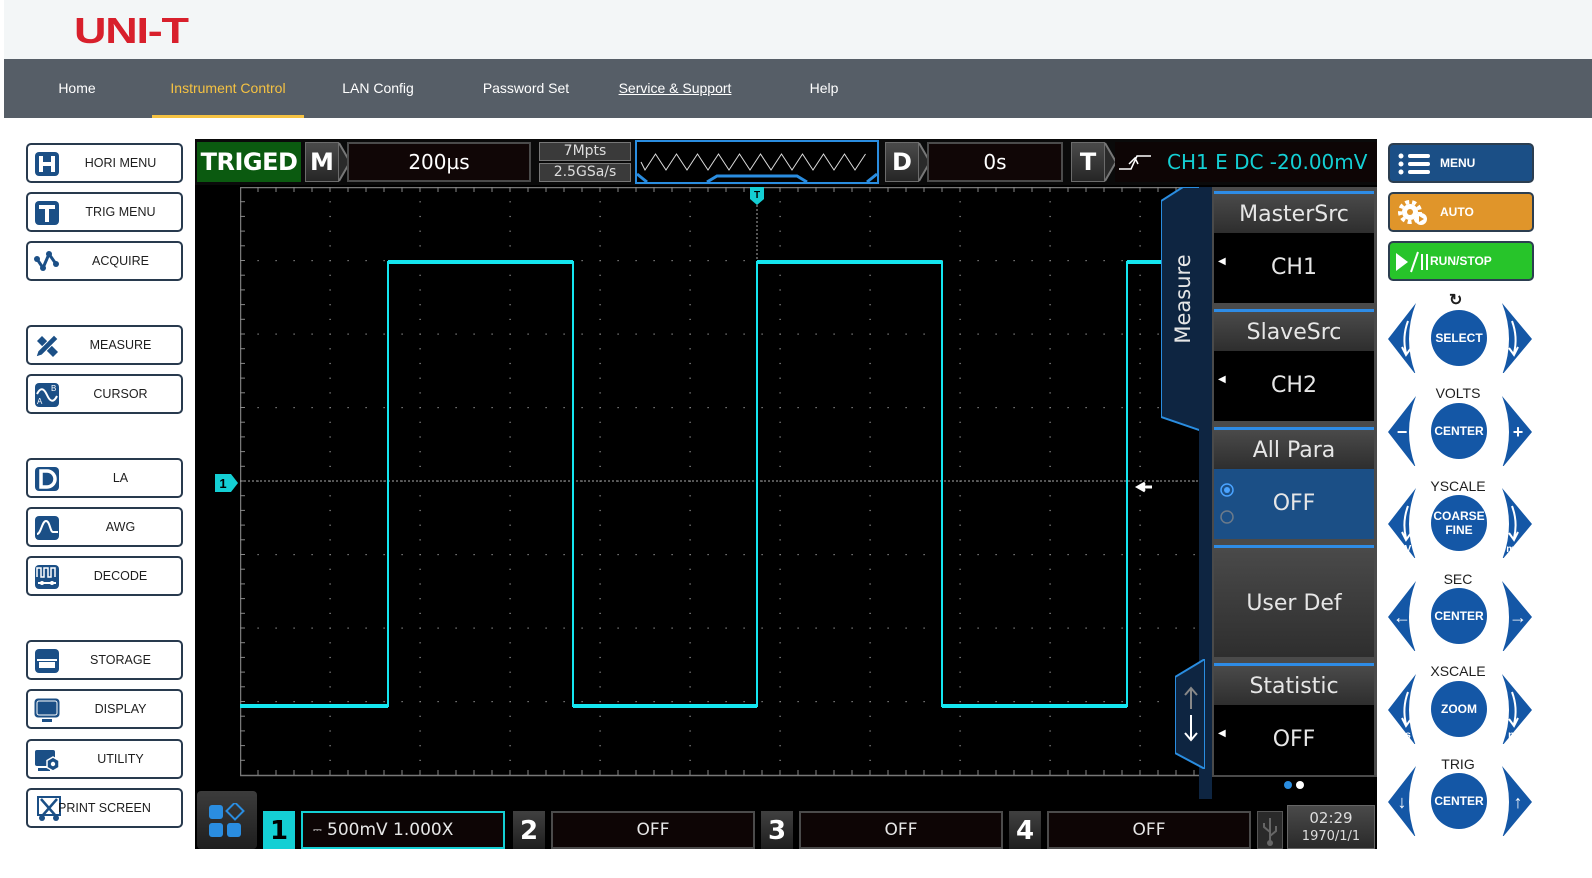  I want to click on h-letter-icon, so click(47, 164).